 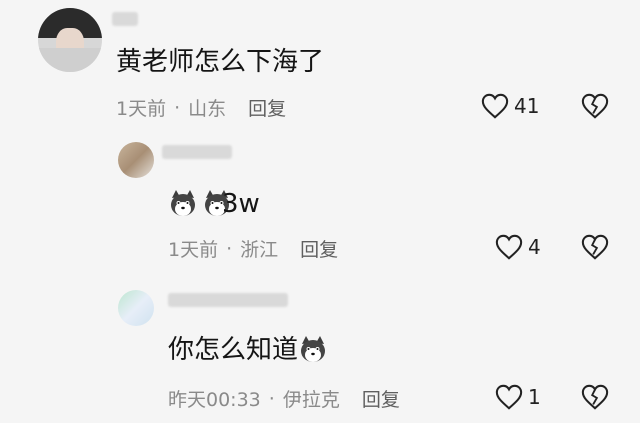 What do you see at coordinates (241, 204) in the screenshot?
I see `comment-text: 3w` at bounding box center [241, 204].